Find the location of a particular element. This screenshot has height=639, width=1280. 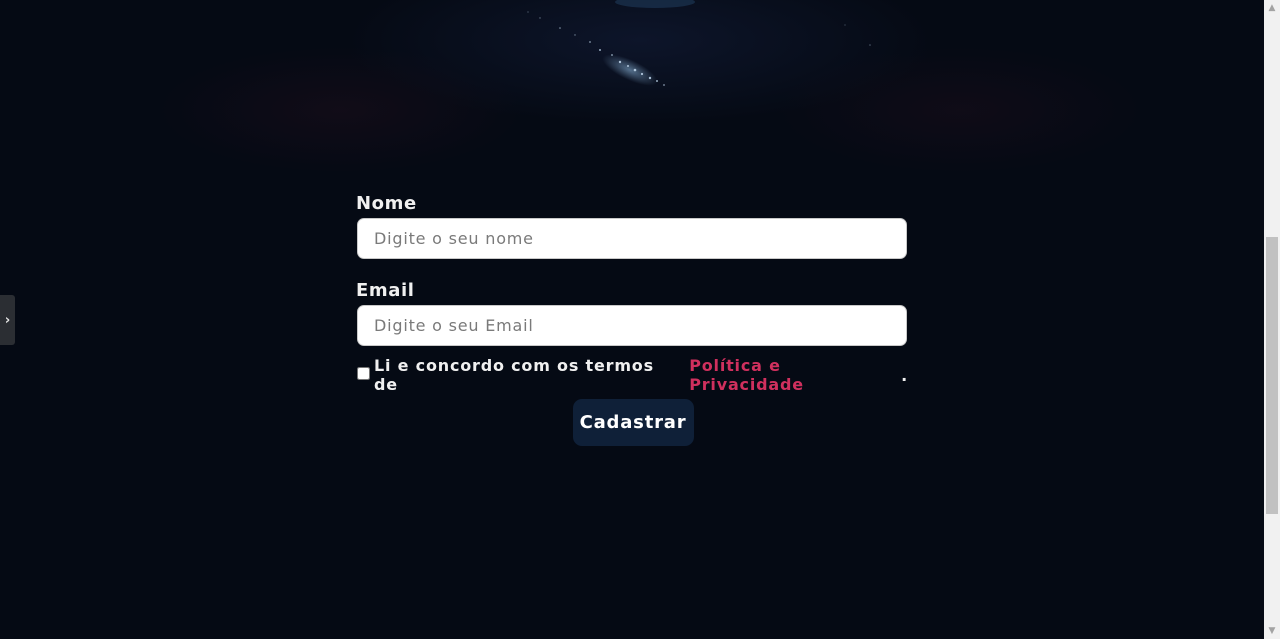

scroll-down-arrow-icon: ▼ is located at coordinates (1272, 631).